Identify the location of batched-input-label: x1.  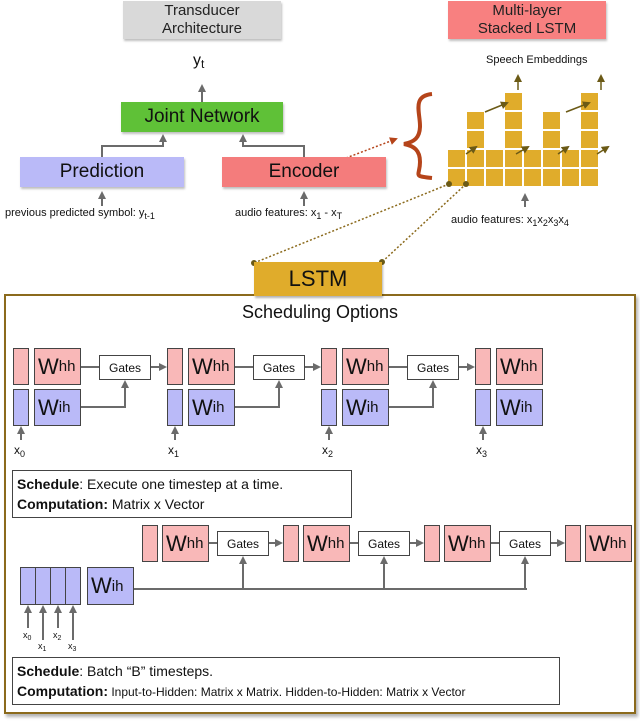
(42, 647).